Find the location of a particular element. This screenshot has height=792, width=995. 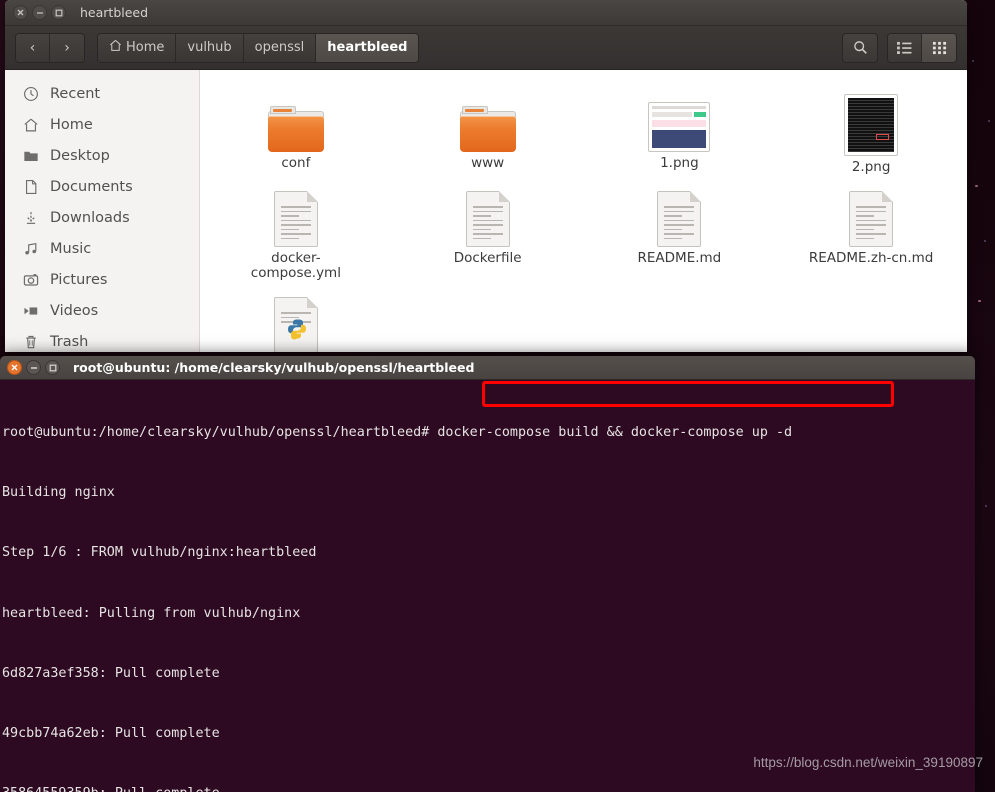

breadcrumb-item-heartbleed: heartbleed is located at coordinates (367, 47).